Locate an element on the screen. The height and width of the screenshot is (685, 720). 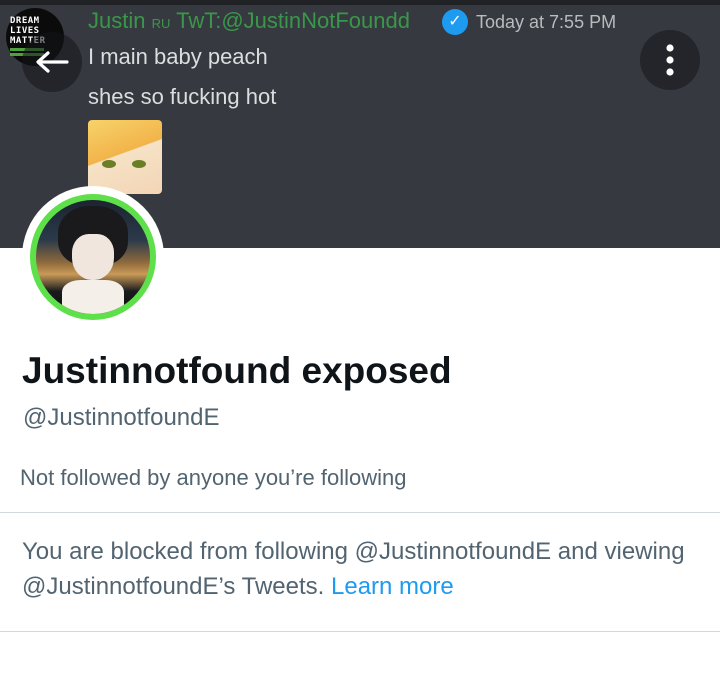
banner-top-bar is located at coordinates (360, 2).